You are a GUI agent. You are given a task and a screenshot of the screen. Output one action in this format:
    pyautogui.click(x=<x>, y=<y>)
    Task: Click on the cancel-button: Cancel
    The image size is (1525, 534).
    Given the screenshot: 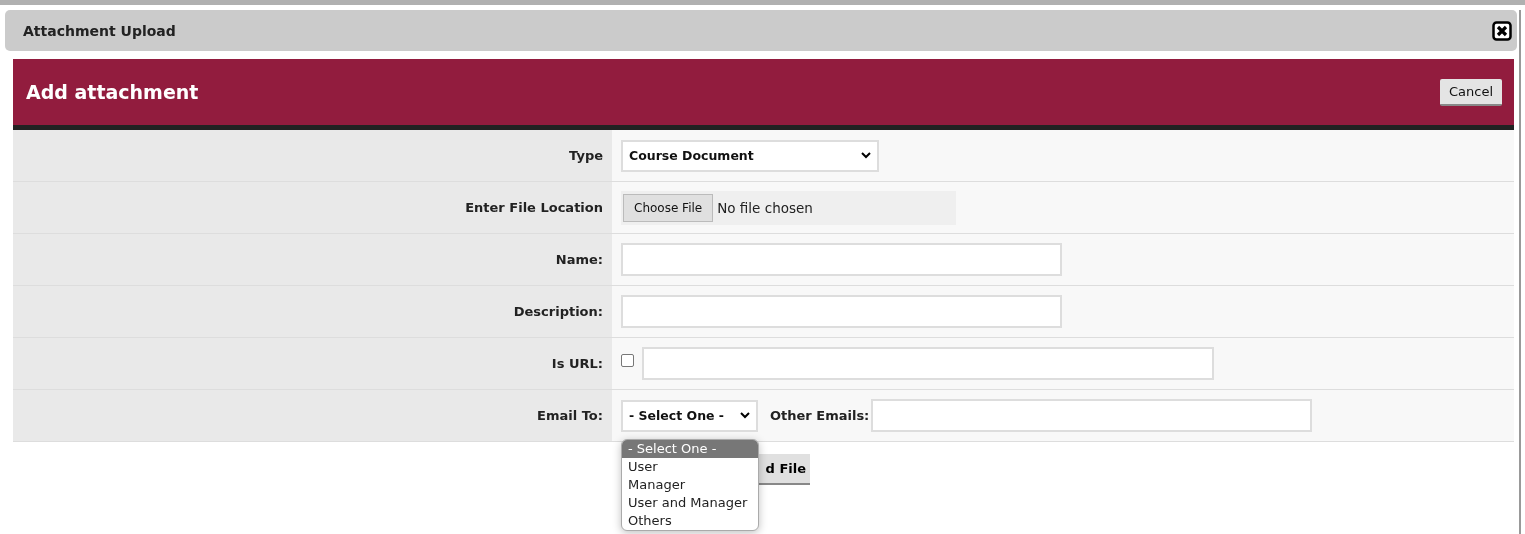 What is the action you would take?
    pyautogui.click(x=1470, y=92)
    